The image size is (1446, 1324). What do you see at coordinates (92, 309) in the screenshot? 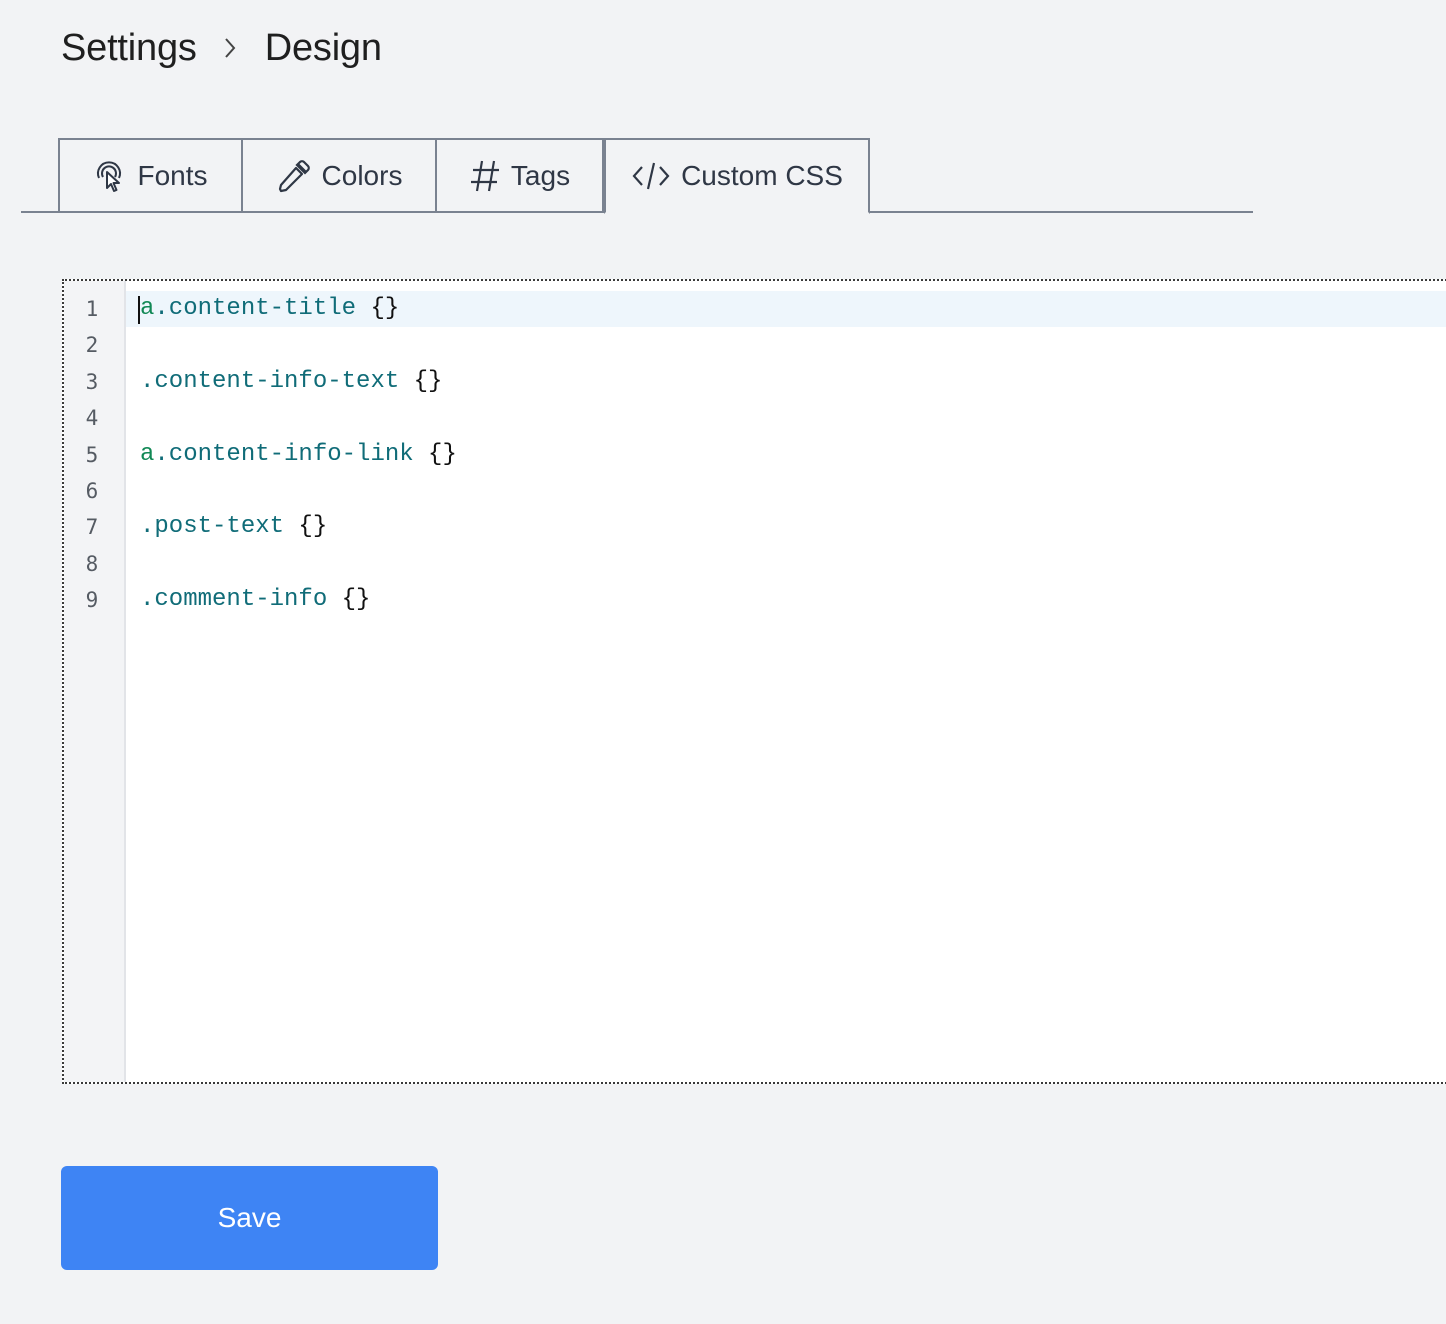
I see `line-number: 1` at bounding box center [92, 309].